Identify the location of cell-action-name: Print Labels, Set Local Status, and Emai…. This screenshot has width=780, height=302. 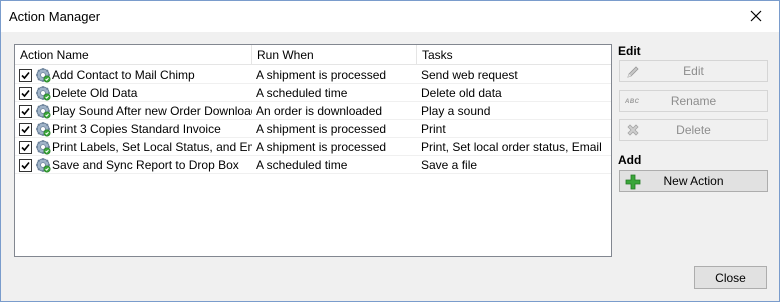
(133, 147).